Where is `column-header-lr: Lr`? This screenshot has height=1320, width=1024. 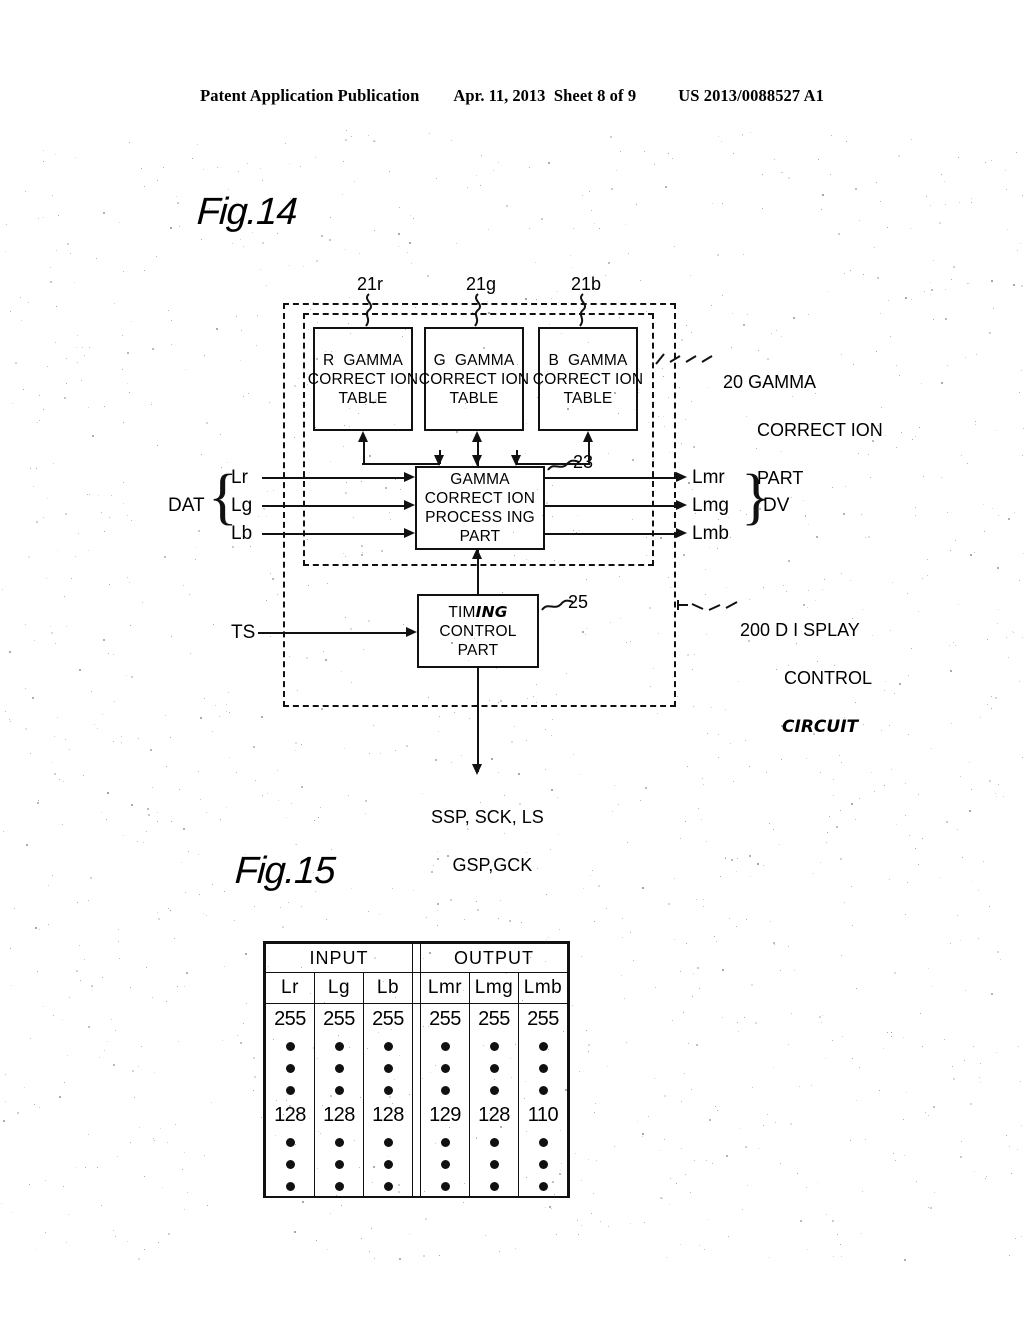 column-header-lr: Lr is located at coordinates (290, 988).